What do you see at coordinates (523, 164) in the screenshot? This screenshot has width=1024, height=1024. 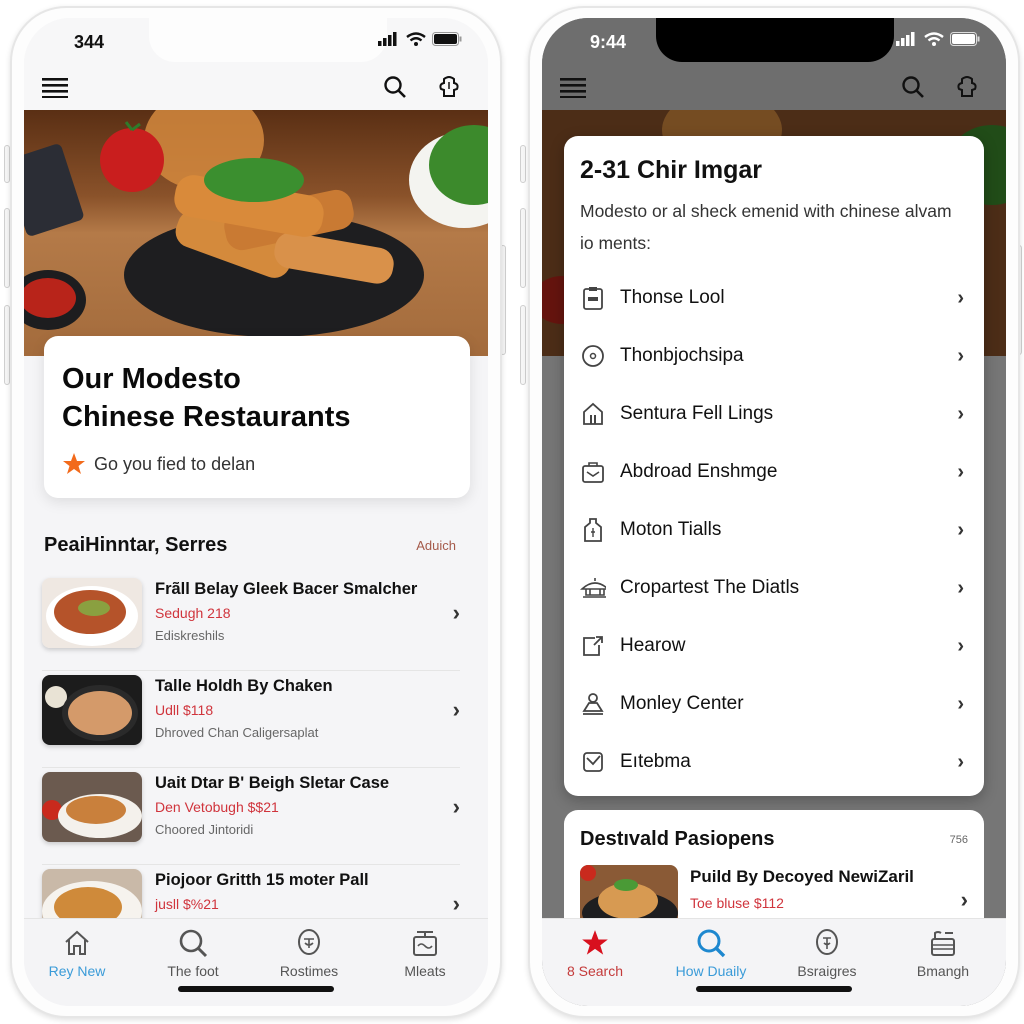 I see `silent-switch` at bounding box center [523, 164].